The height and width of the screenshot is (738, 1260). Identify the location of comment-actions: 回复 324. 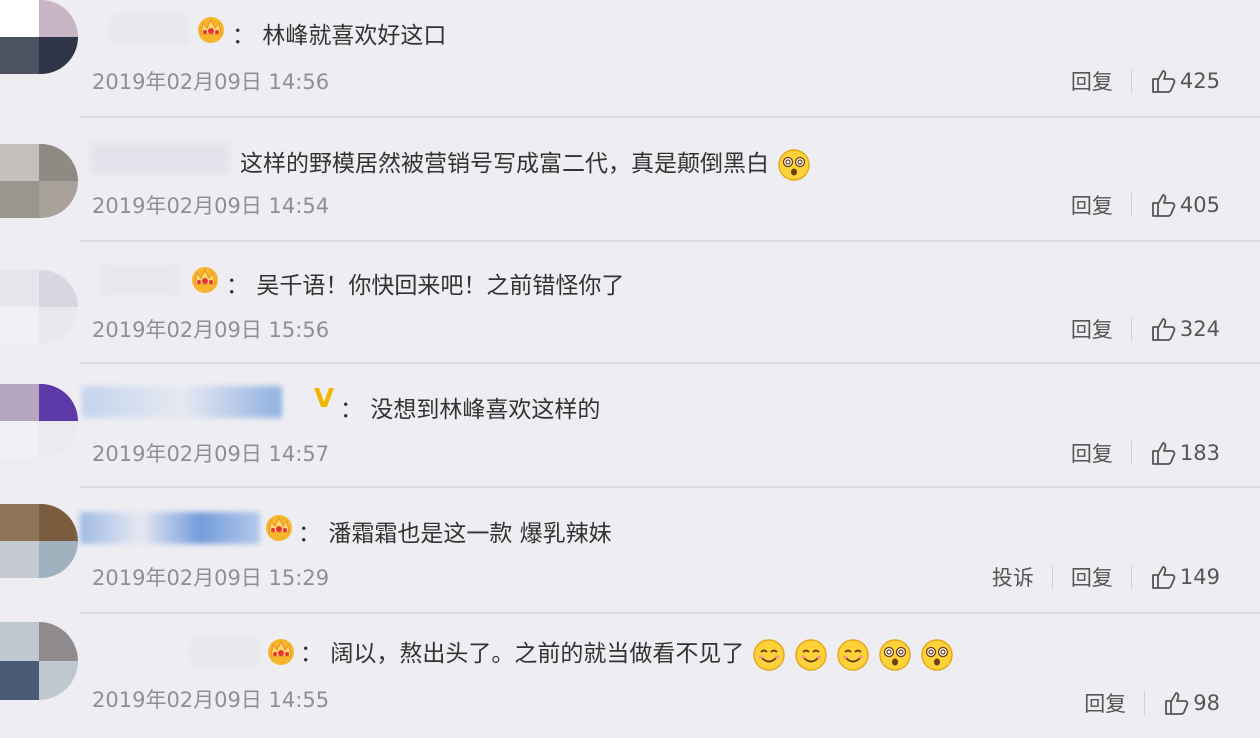
(1145, 329).